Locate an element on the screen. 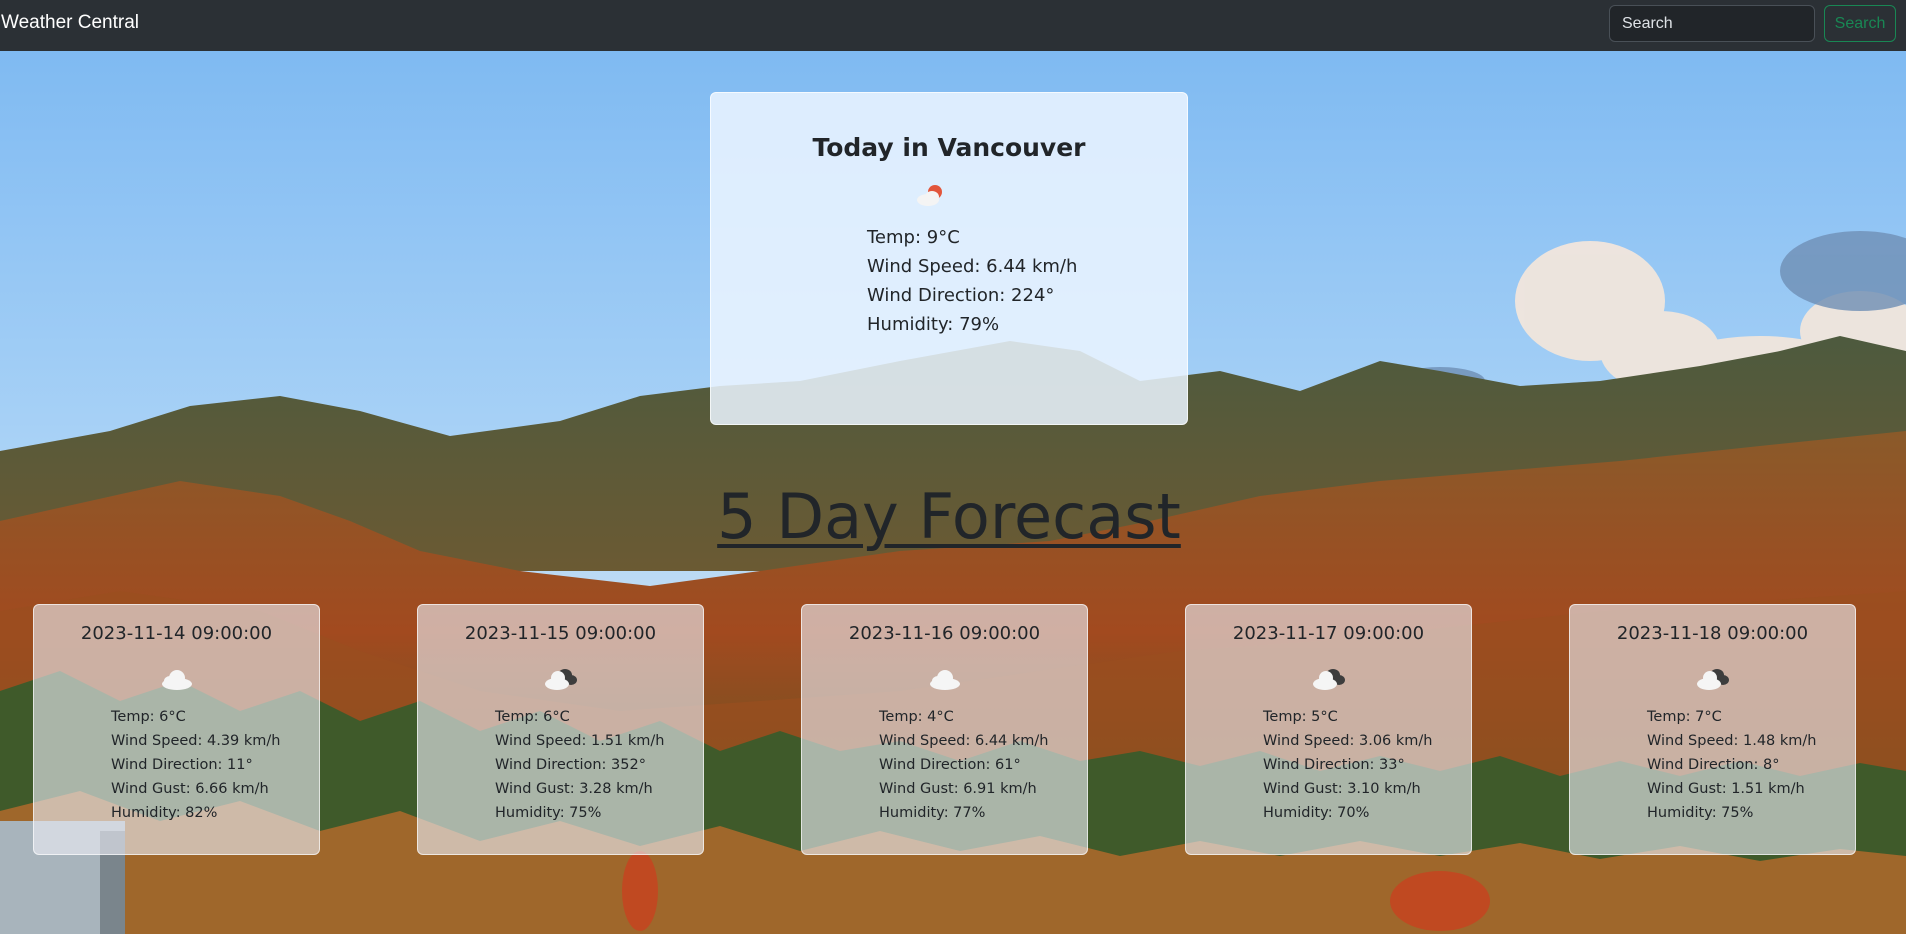 The width and height of the screenshot is (1906, 934). today-wind-speed: Wind Speed: 6.44 km/h is located at coordinates (972, 266).